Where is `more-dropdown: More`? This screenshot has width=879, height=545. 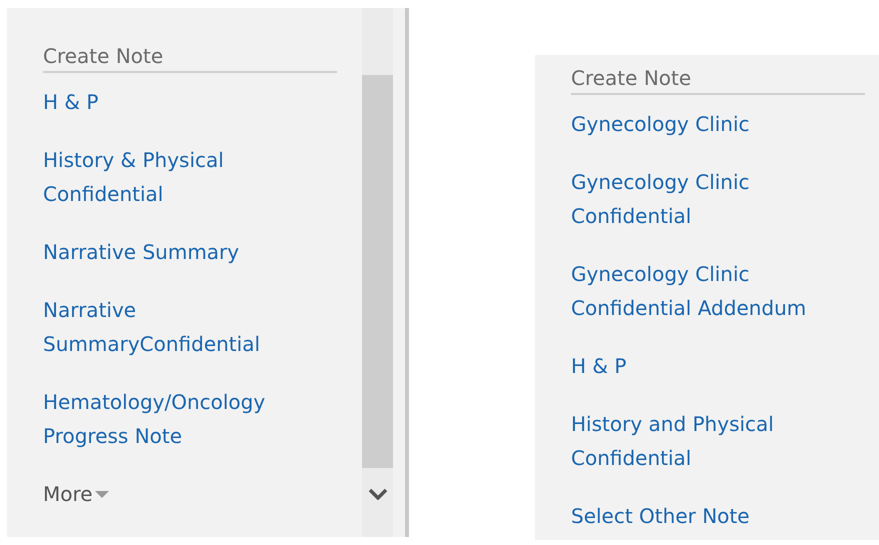 more-dropdown: More is located at coordinates (76, 494).